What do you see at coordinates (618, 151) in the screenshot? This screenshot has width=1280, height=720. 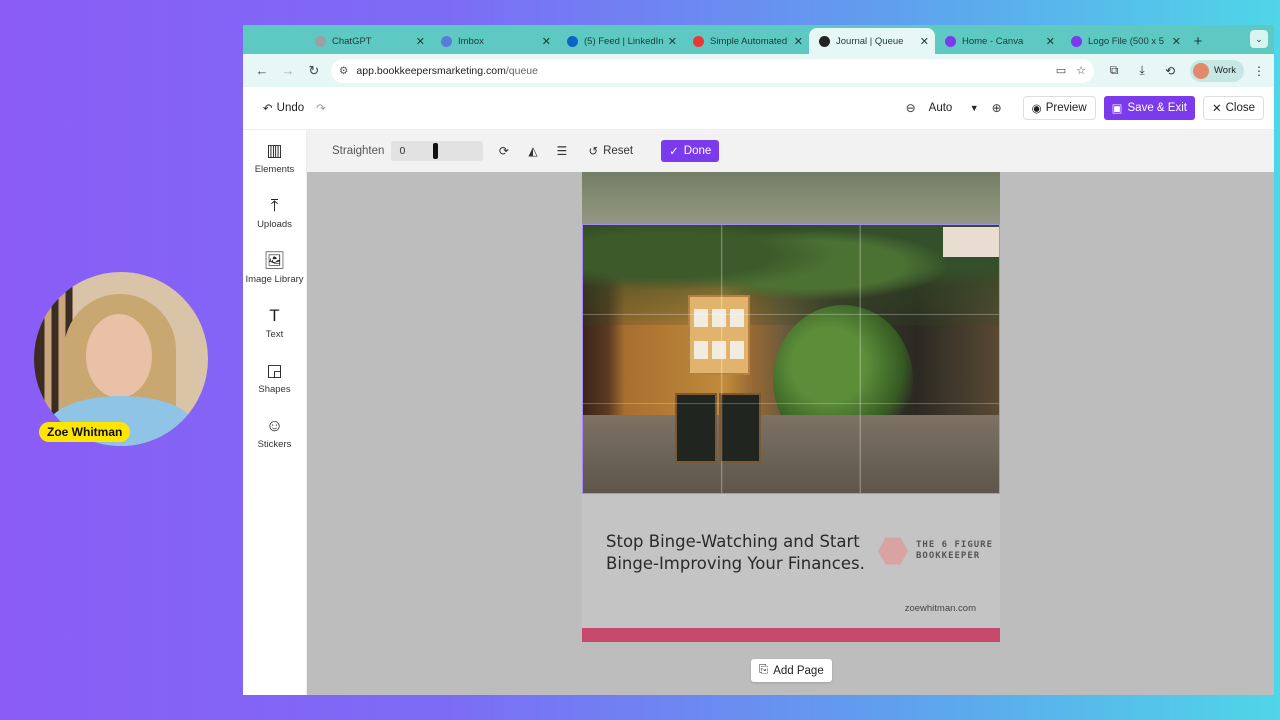 I see `reset-label: Reset` at bounding box center [618, 151].